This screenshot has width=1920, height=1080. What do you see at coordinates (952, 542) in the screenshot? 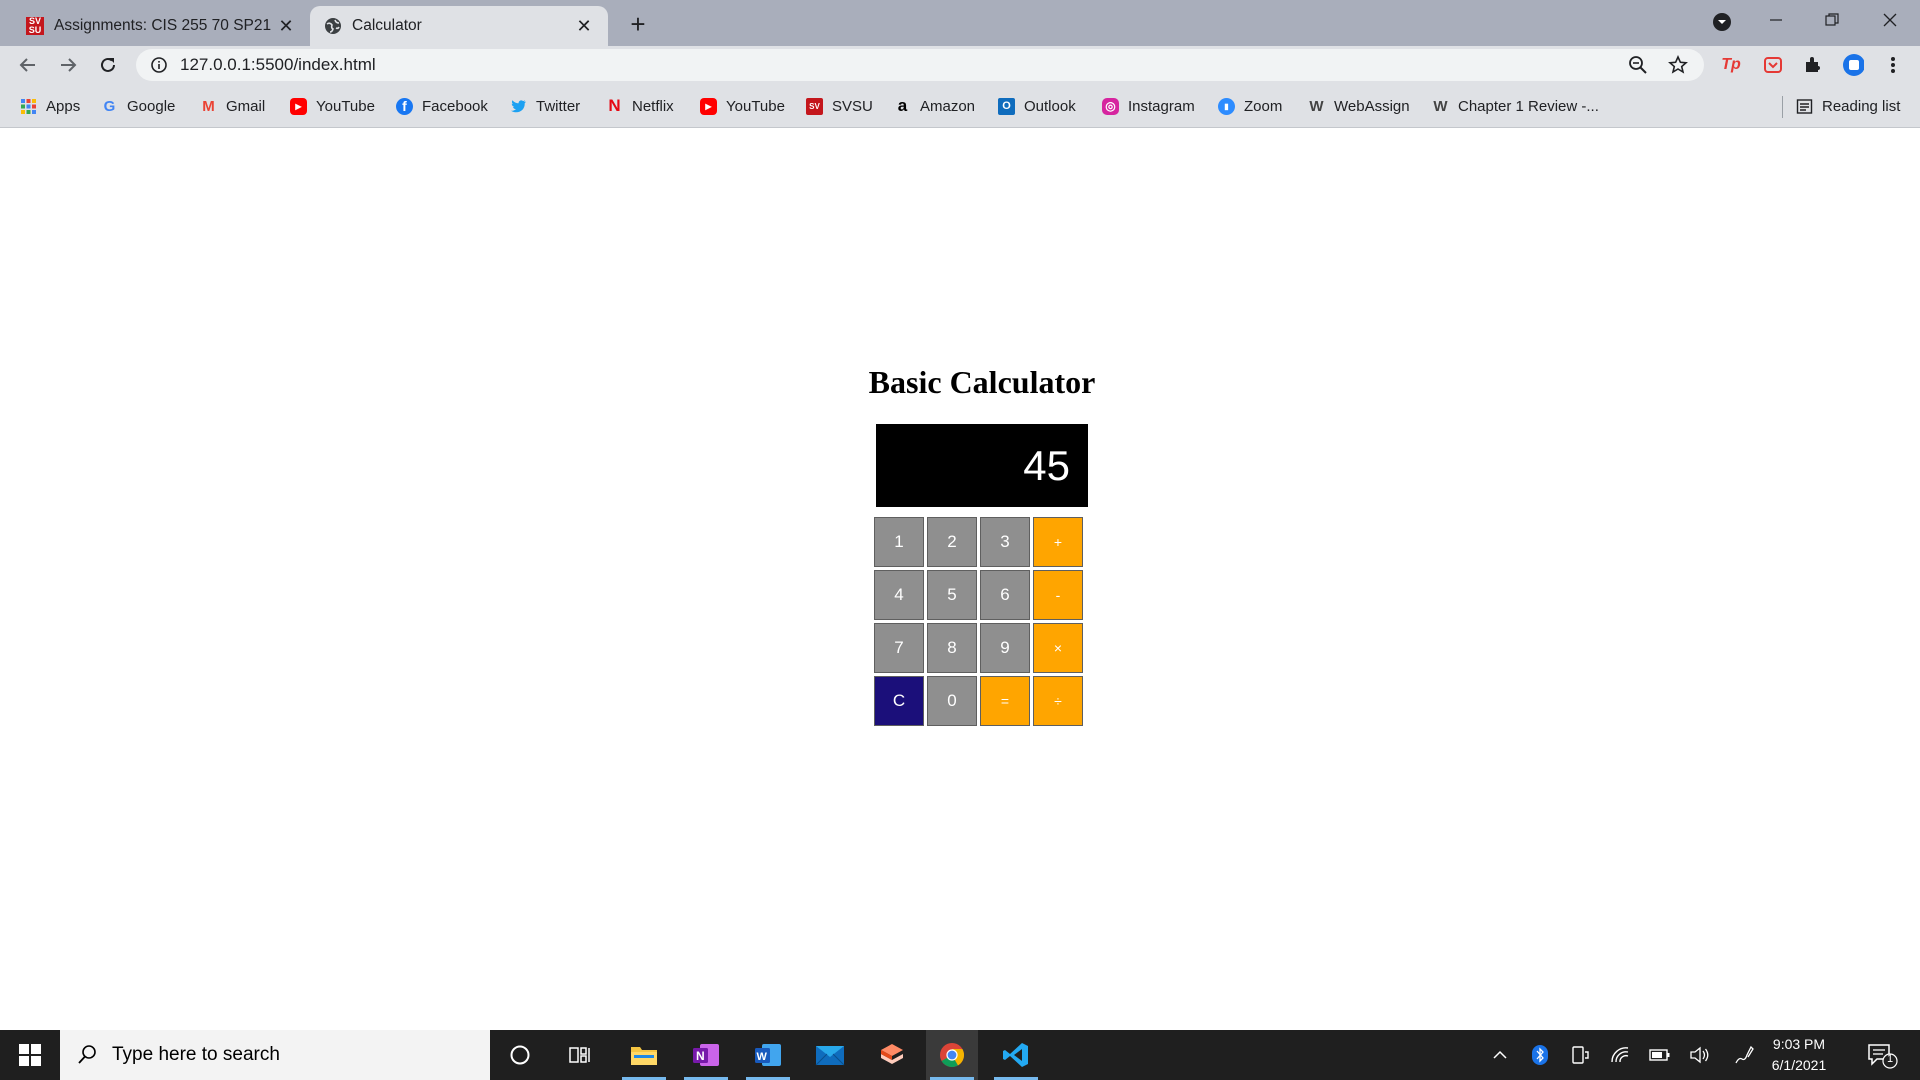
I see `digit-key-2: 2` at bounding box center [952, 542].